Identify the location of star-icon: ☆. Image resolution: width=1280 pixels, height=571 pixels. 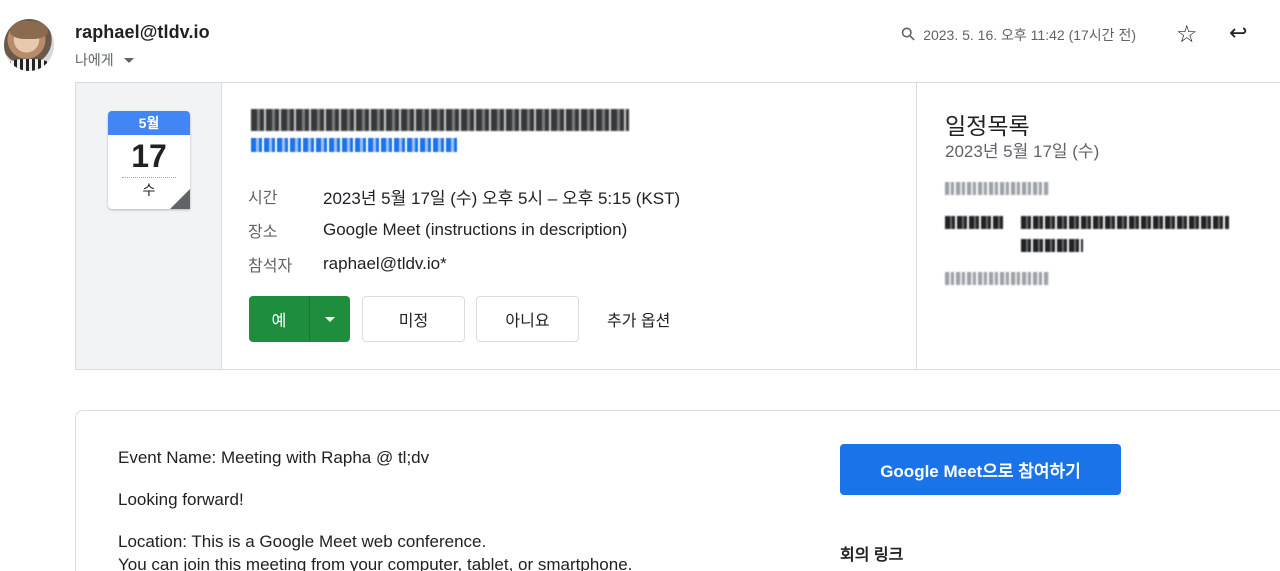
(1187, 34).